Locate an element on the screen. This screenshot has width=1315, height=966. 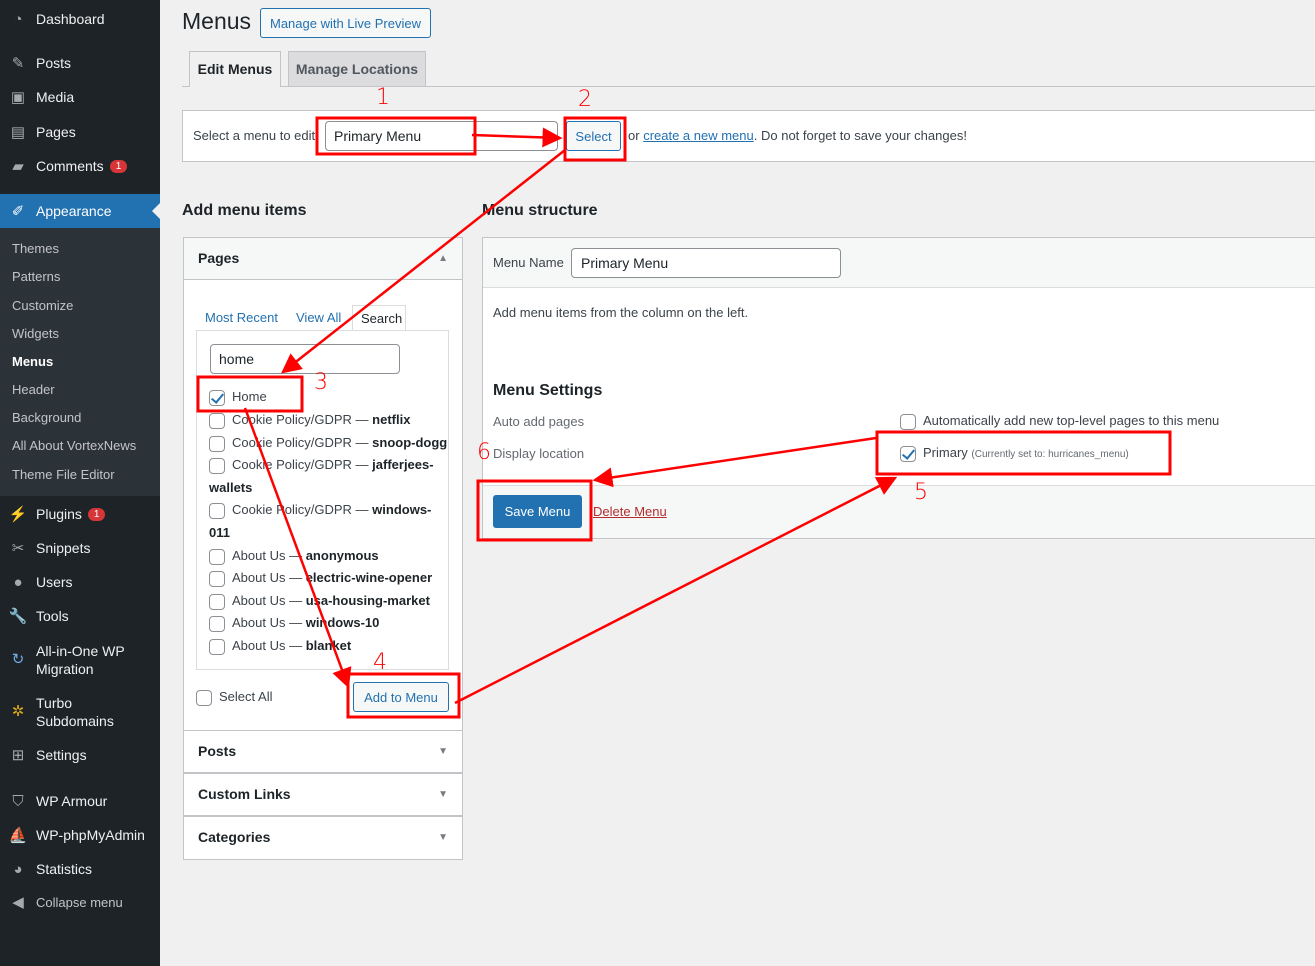
page-result: Cookie Policy/GDPR — snoop-dogg is located at coordinates (328, 443).